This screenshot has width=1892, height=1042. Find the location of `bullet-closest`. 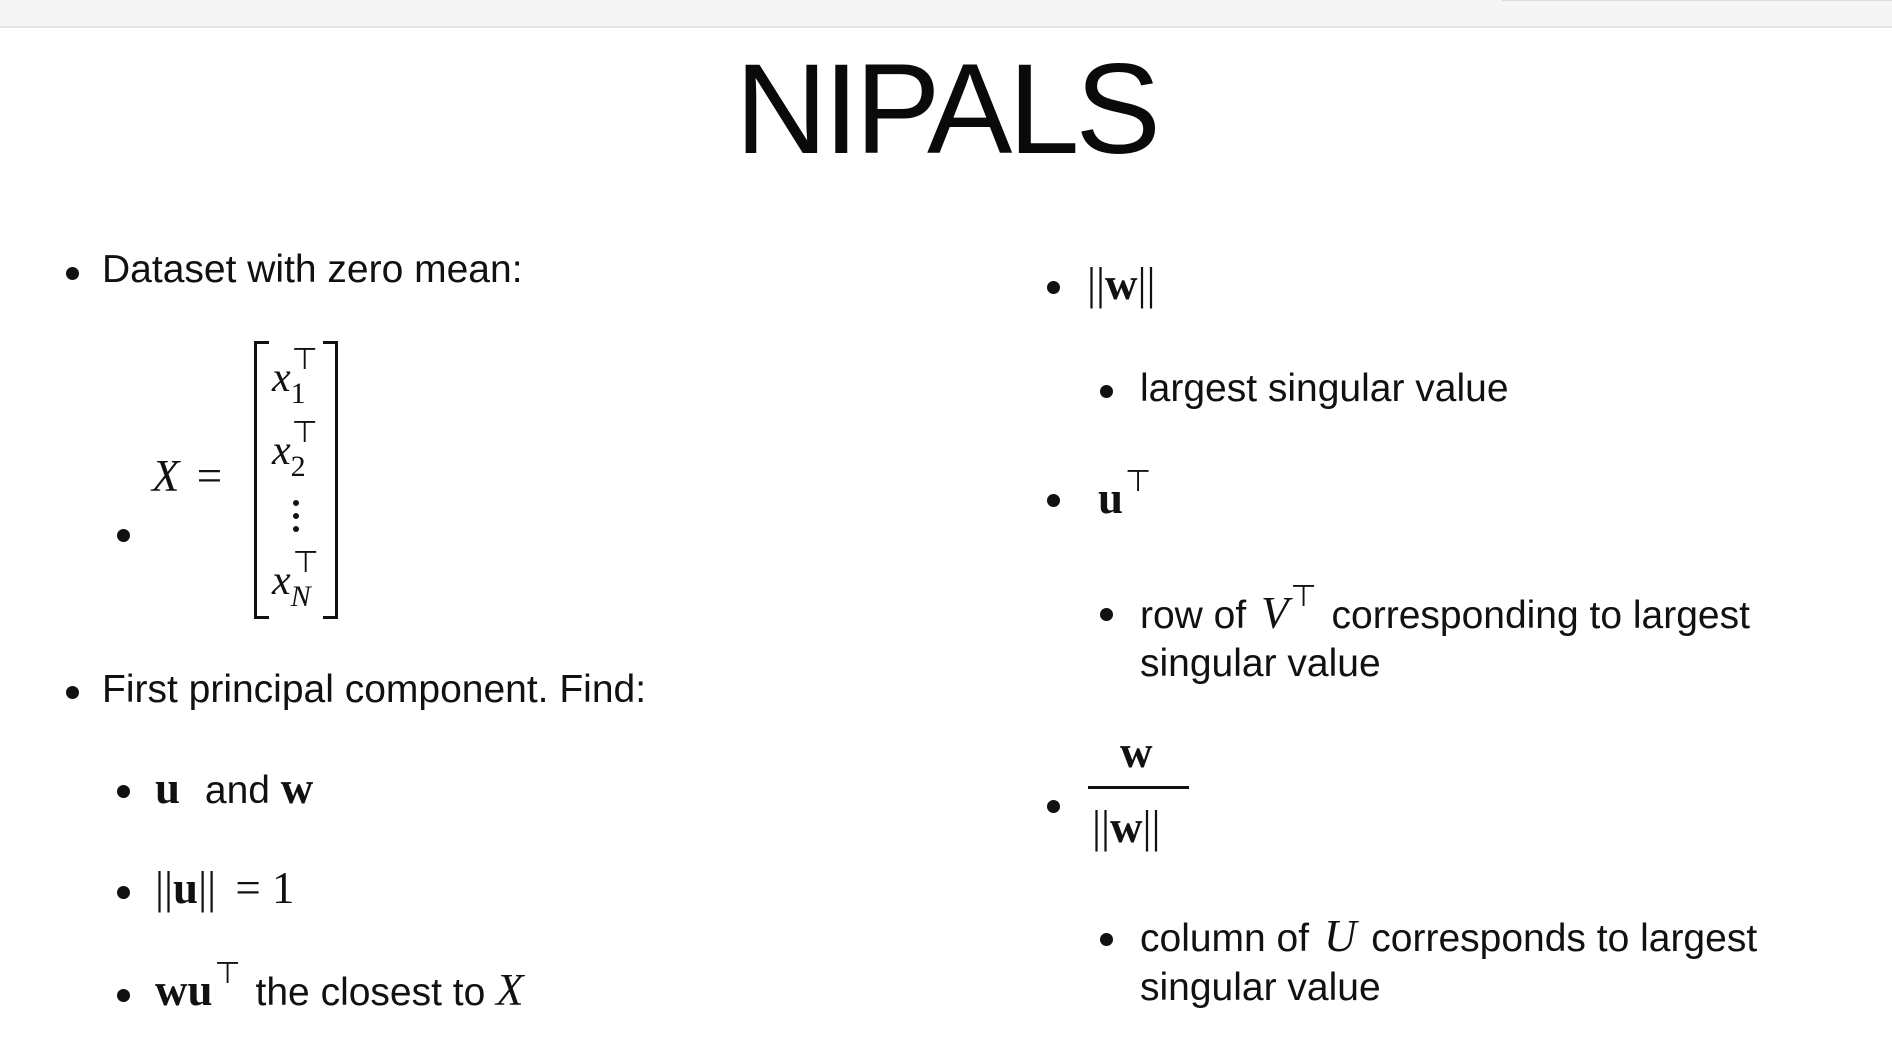

bullet-closest is located at coordinates (123, 995).